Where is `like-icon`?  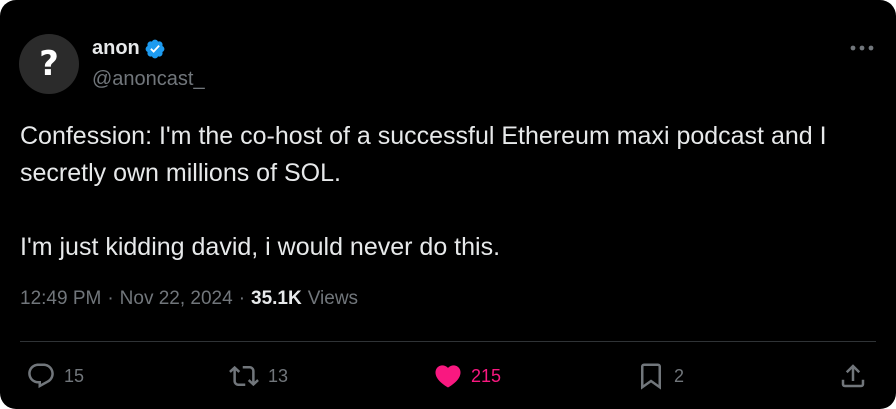 like-icon is located at coordinates (448, 376).